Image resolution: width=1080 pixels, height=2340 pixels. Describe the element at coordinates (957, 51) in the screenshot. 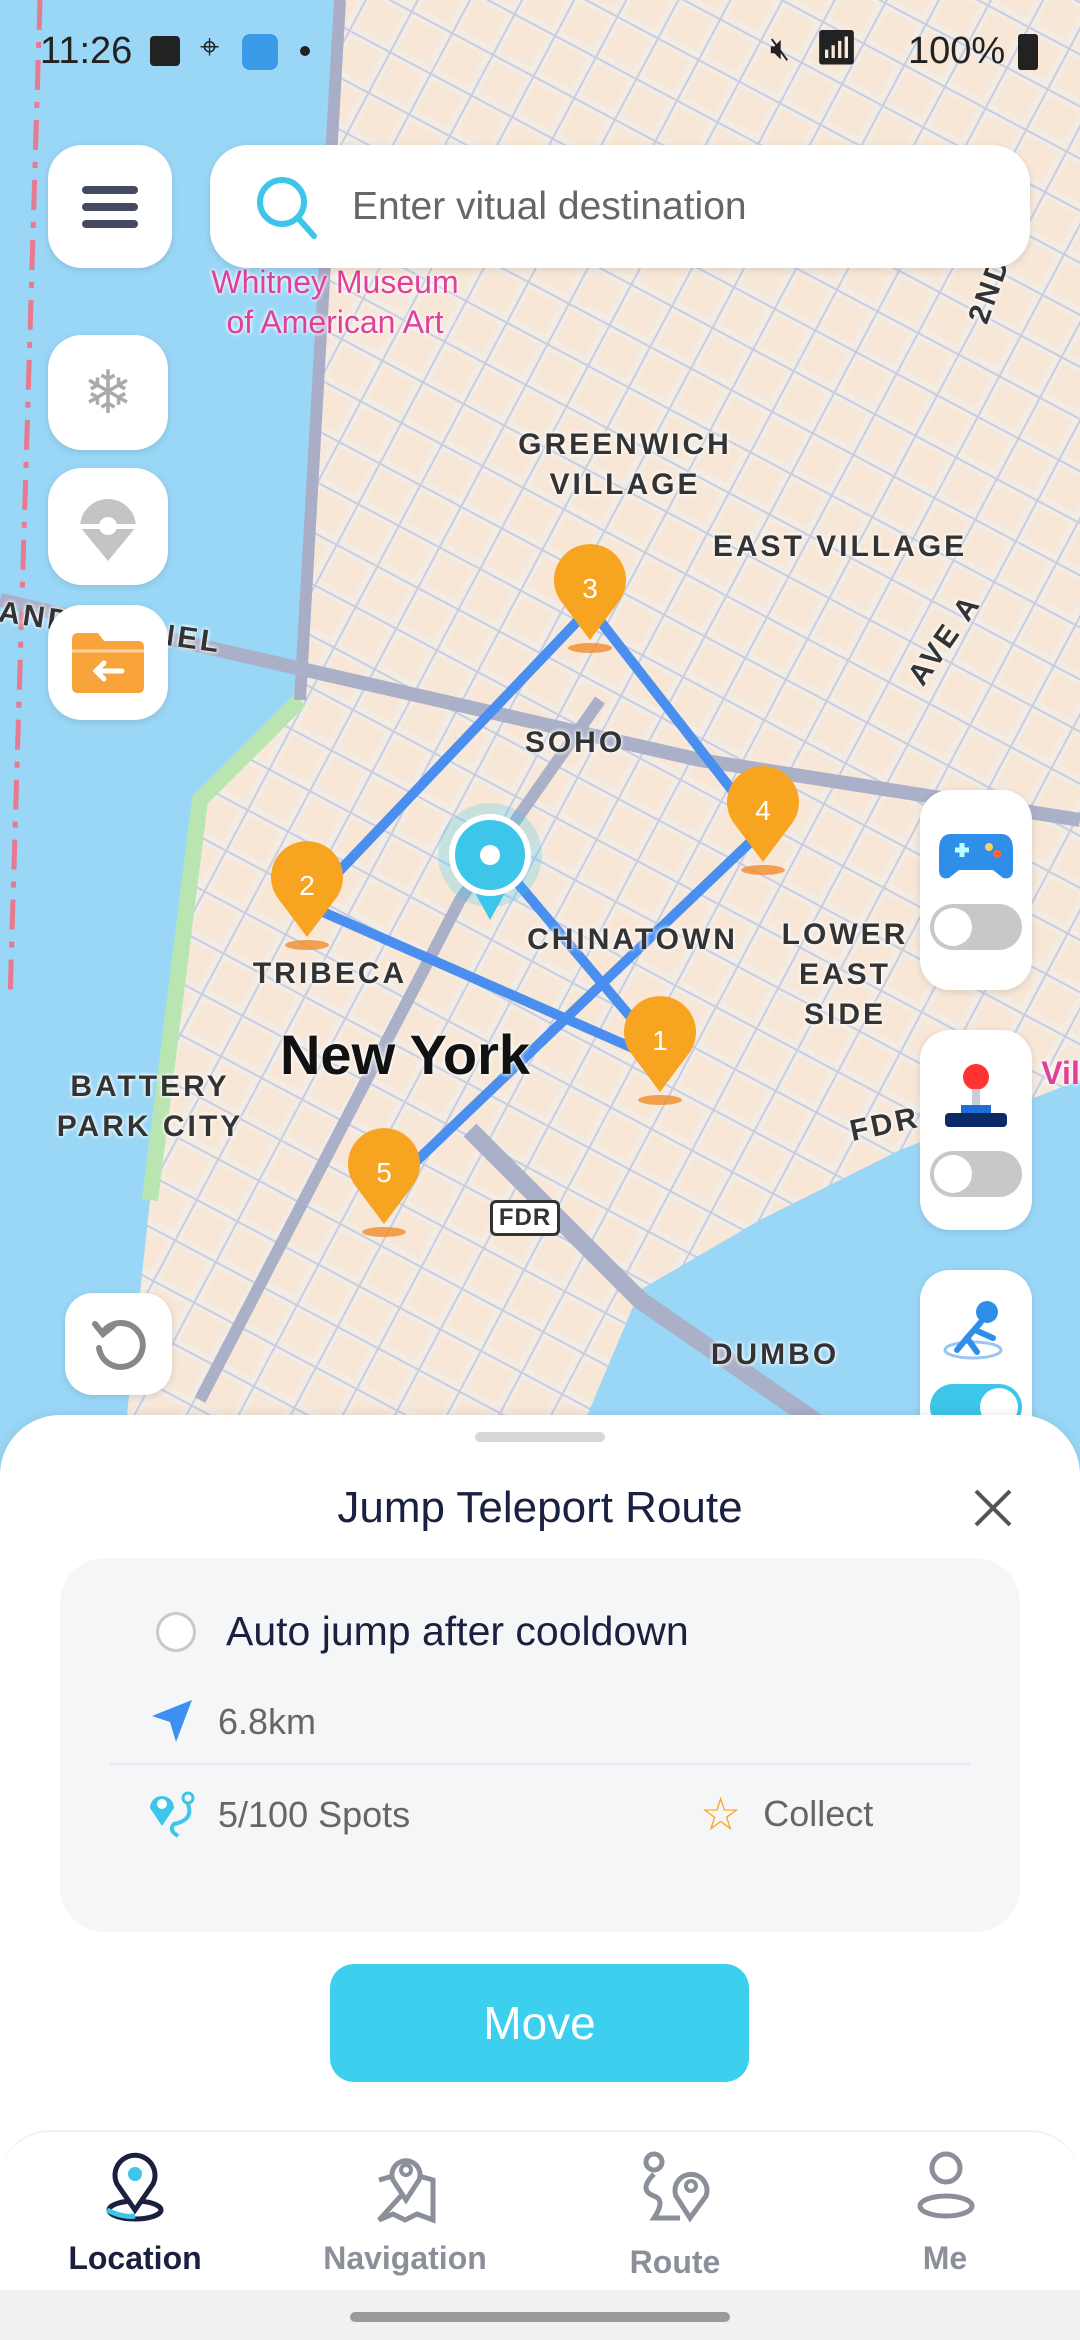

I see `battery-percent: 100%` at that location.